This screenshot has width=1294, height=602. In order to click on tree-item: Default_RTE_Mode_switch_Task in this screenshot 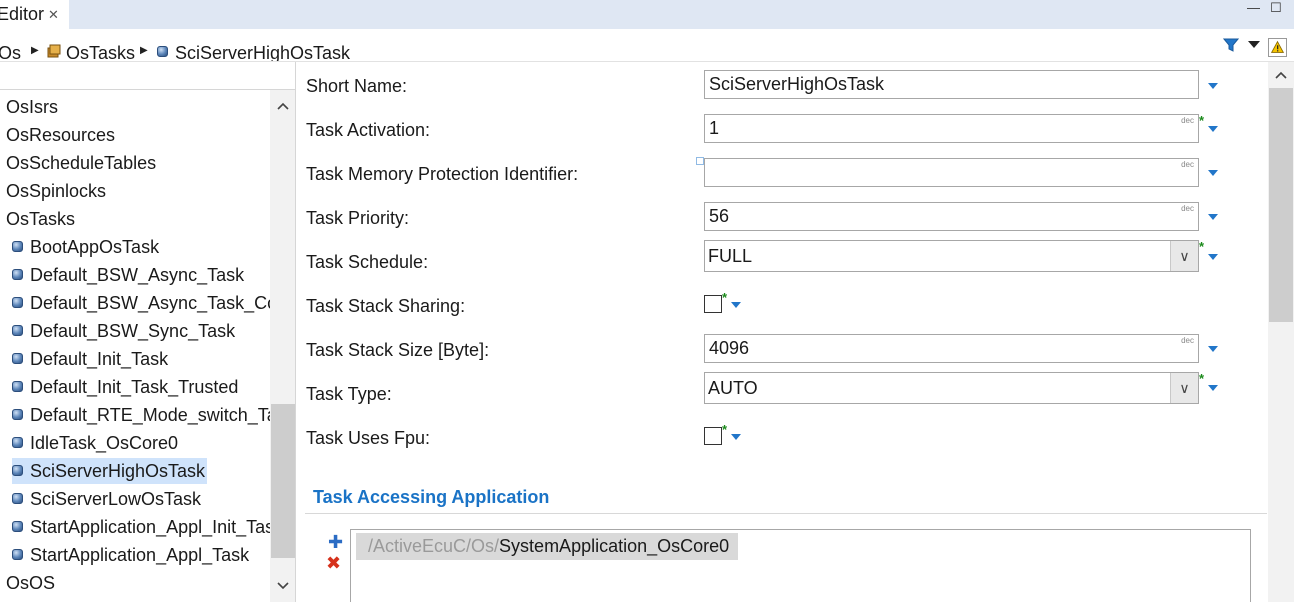, I will do `click(153, 415)`.